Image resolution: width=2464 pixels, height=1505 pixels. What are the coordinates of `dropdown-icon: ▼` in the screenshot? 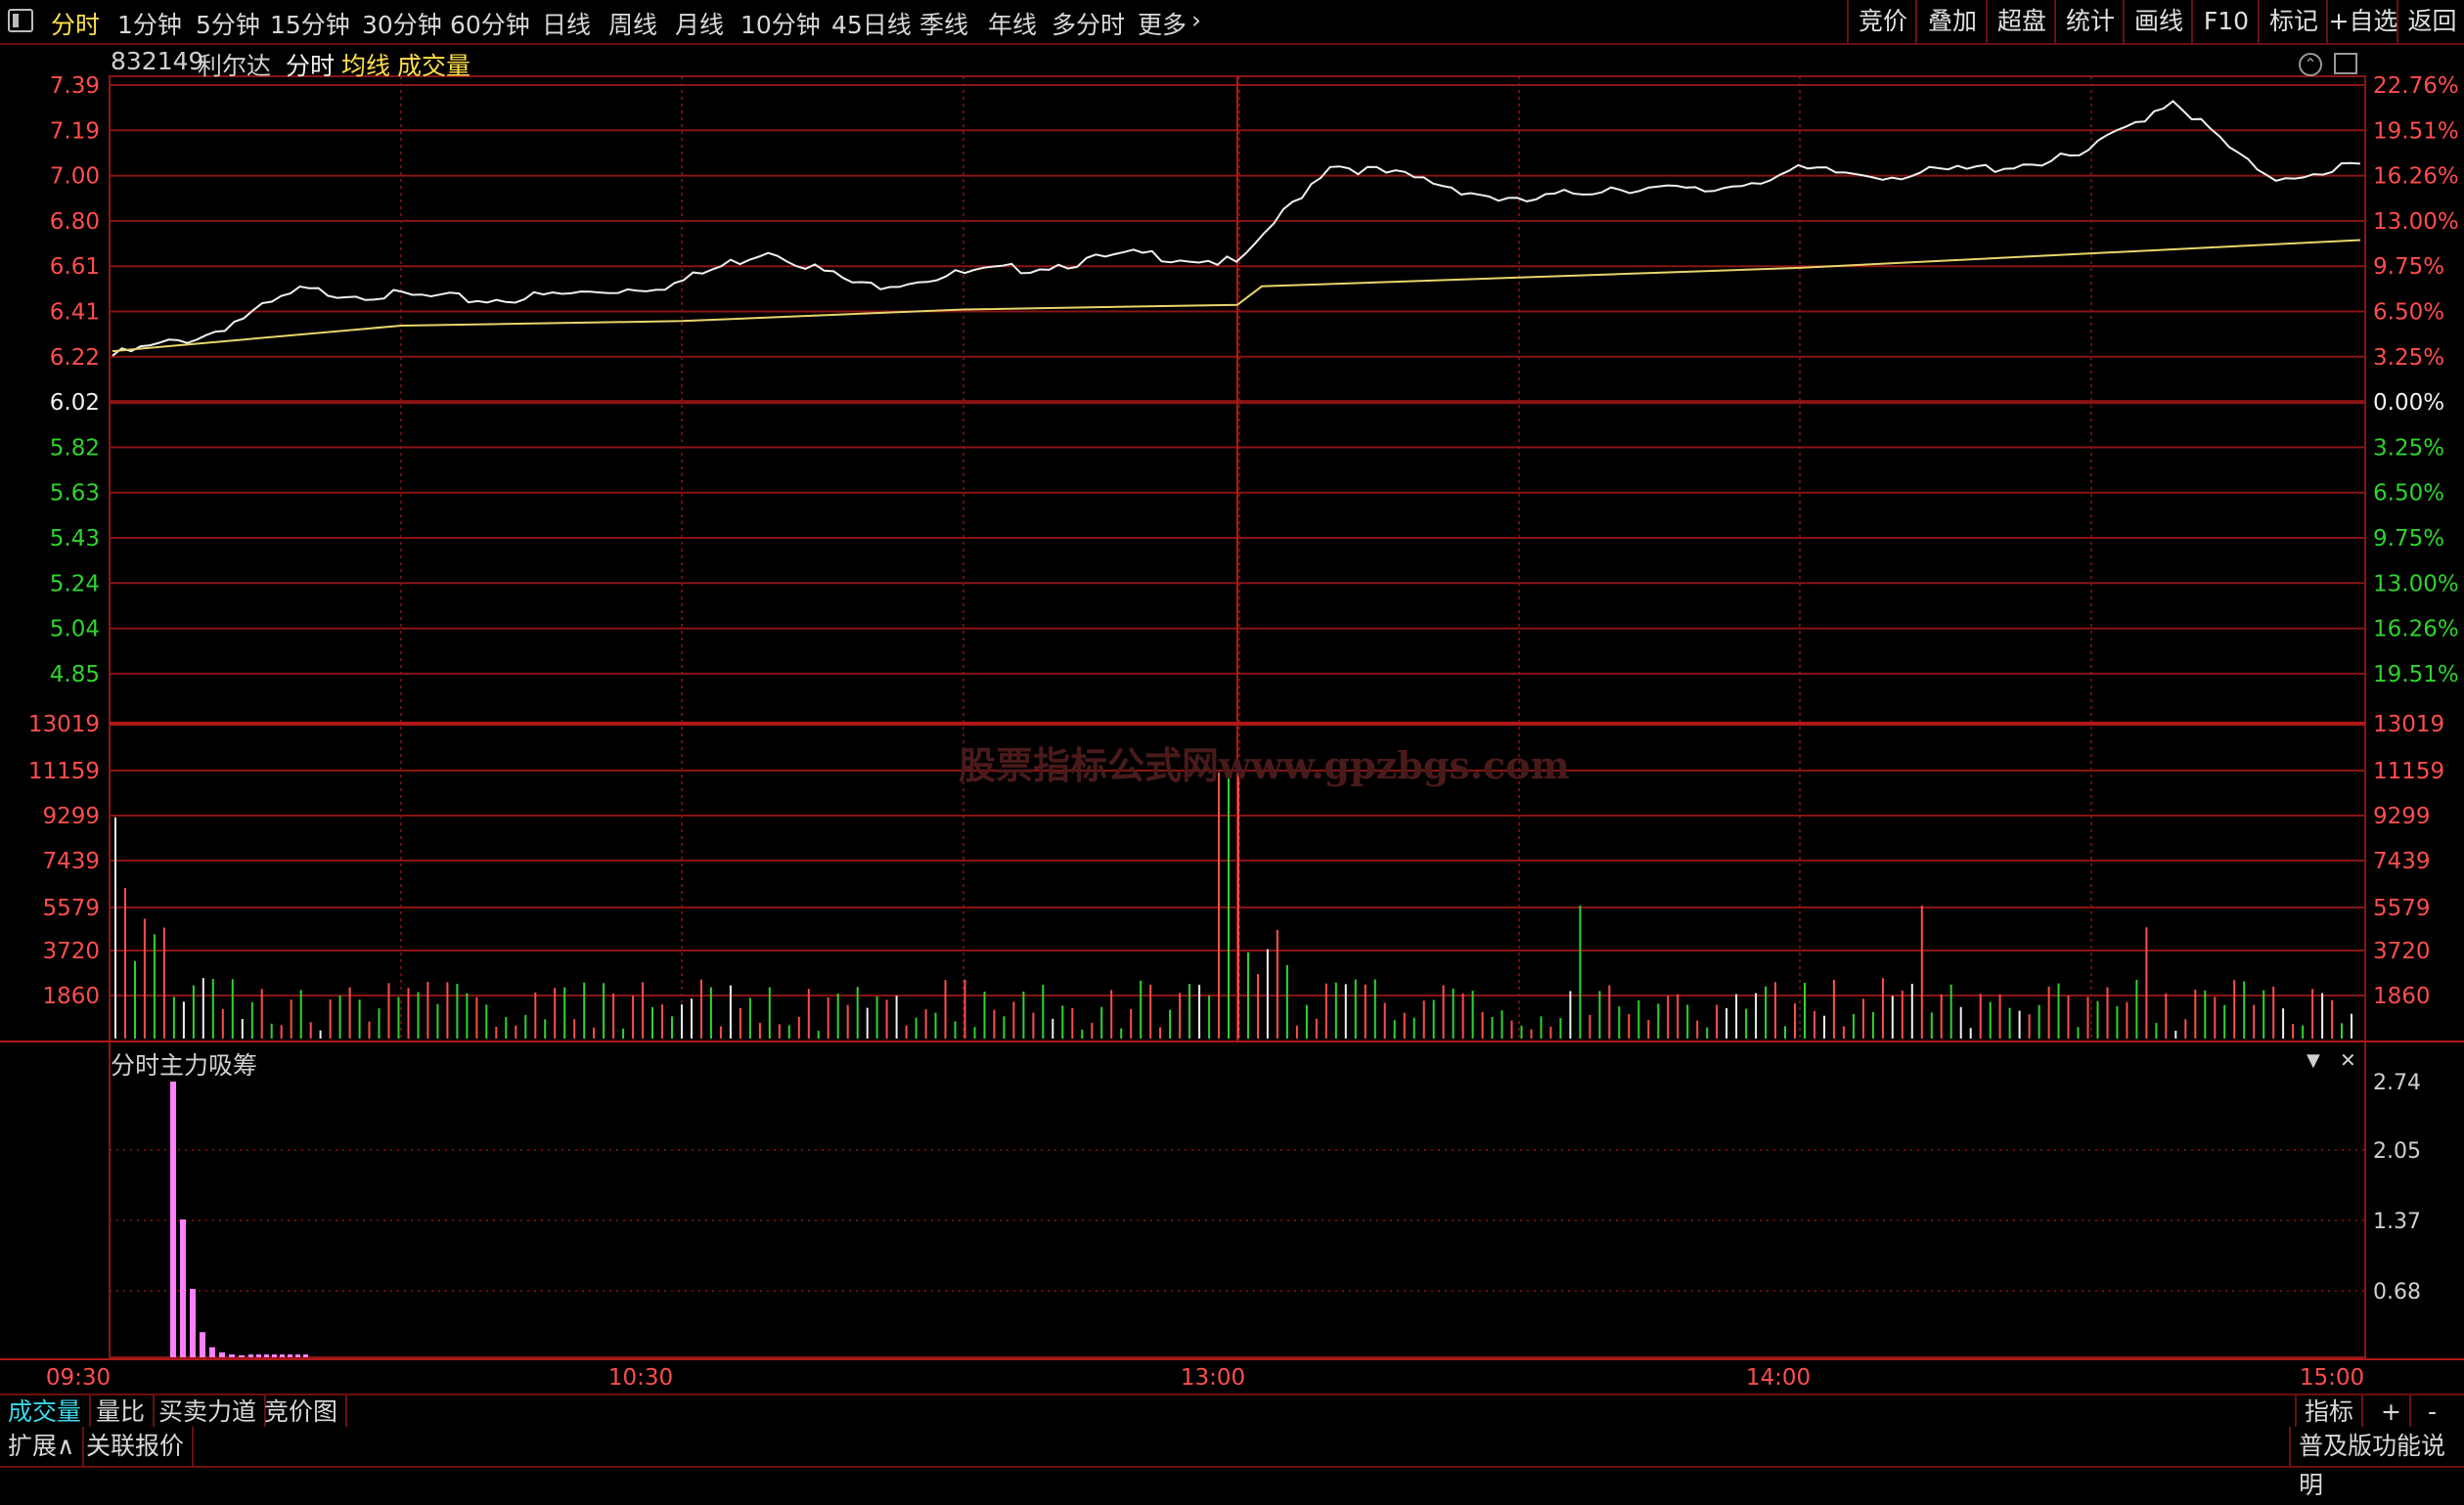 It's located at (2313, 1060).